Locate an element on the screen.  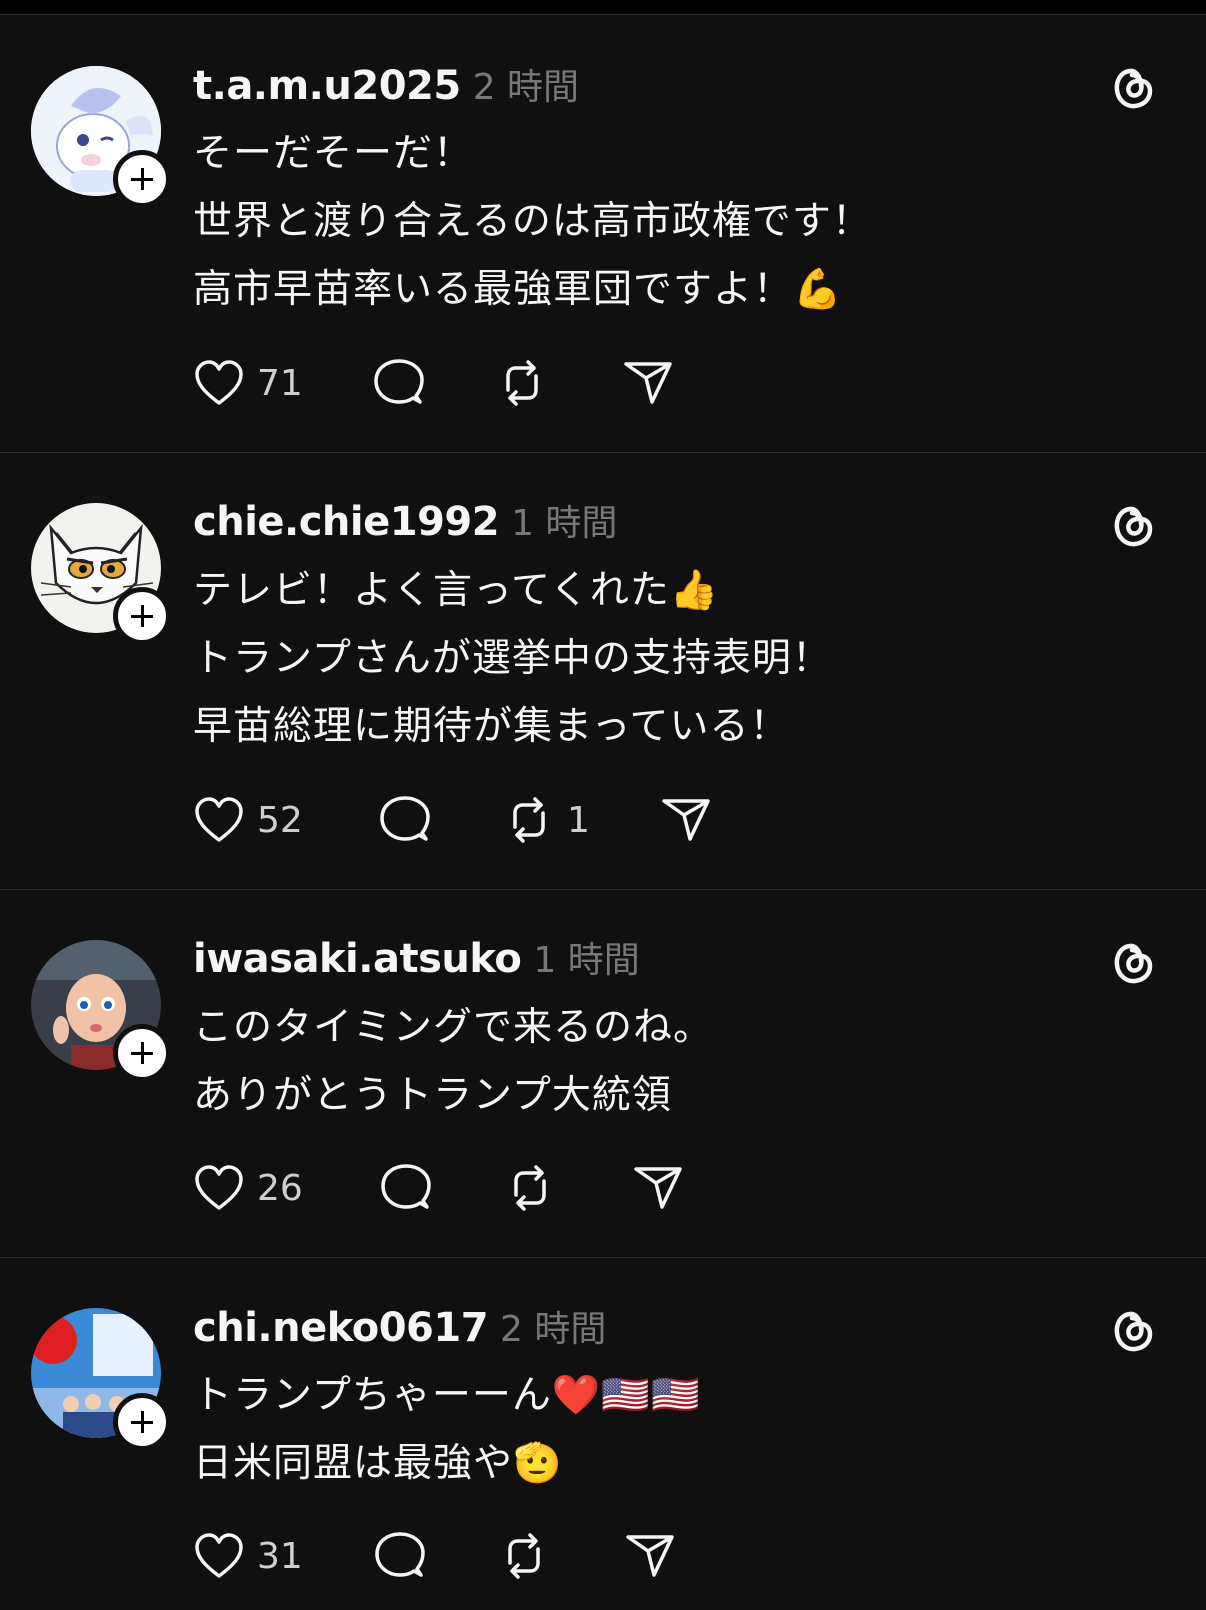
username: chie.chie1992 is located at coordinates (346, 522).